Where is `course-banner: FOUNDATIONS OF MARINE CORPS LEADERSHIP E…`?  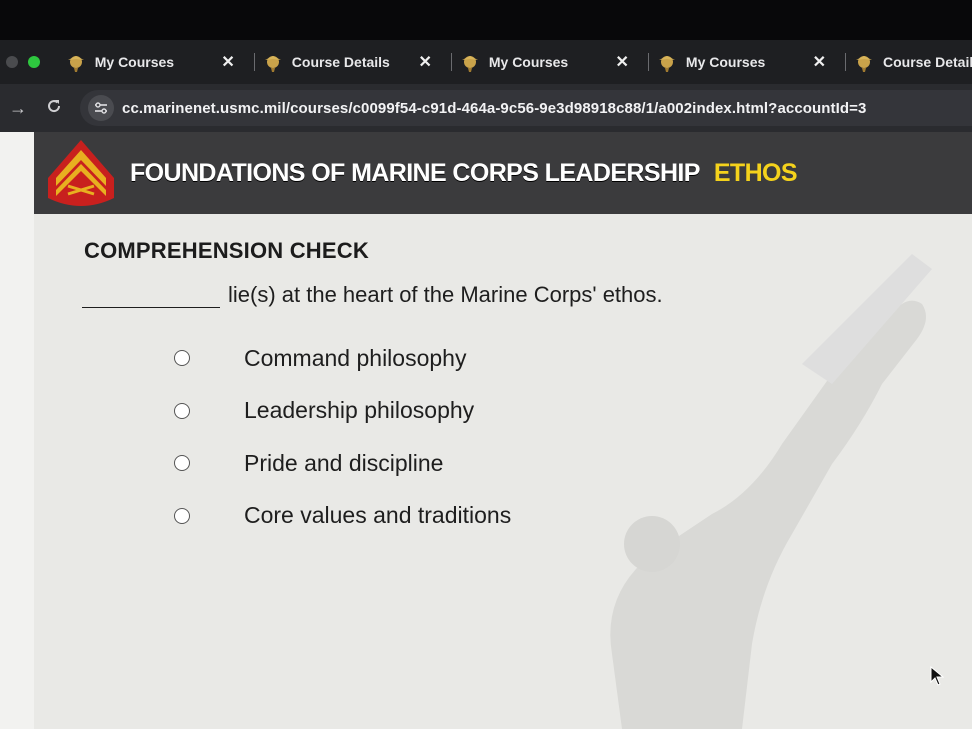 course-banner: FOUNDATIONS OF MARINE CORPS LEADERSHIP E… is located at coordinates (503, 173).